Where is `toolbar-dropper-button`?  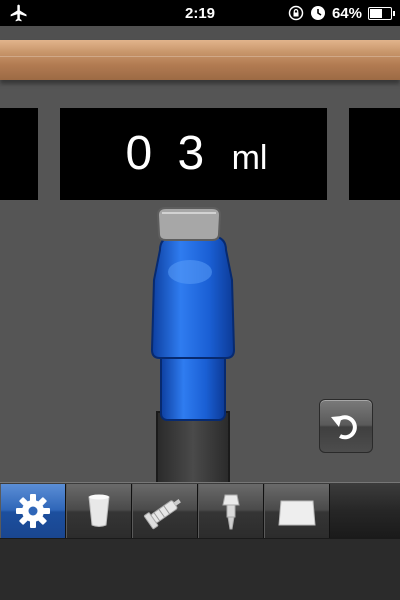 toolbar-dropper-button is located at coordinates (231, 511).